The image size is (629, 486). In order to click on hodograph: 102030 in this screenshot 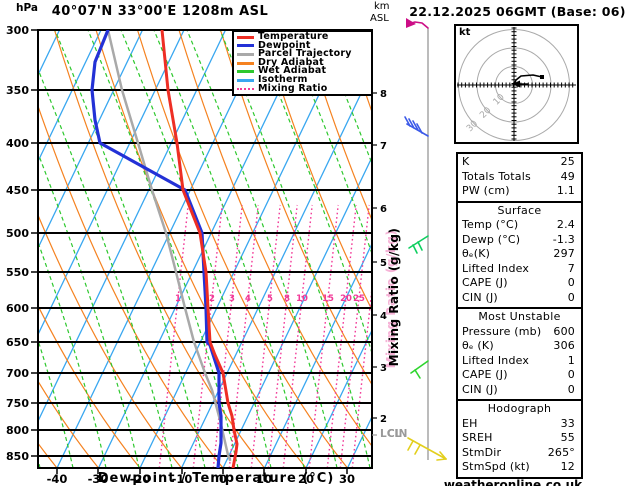, I will do `click(516, 84)`.